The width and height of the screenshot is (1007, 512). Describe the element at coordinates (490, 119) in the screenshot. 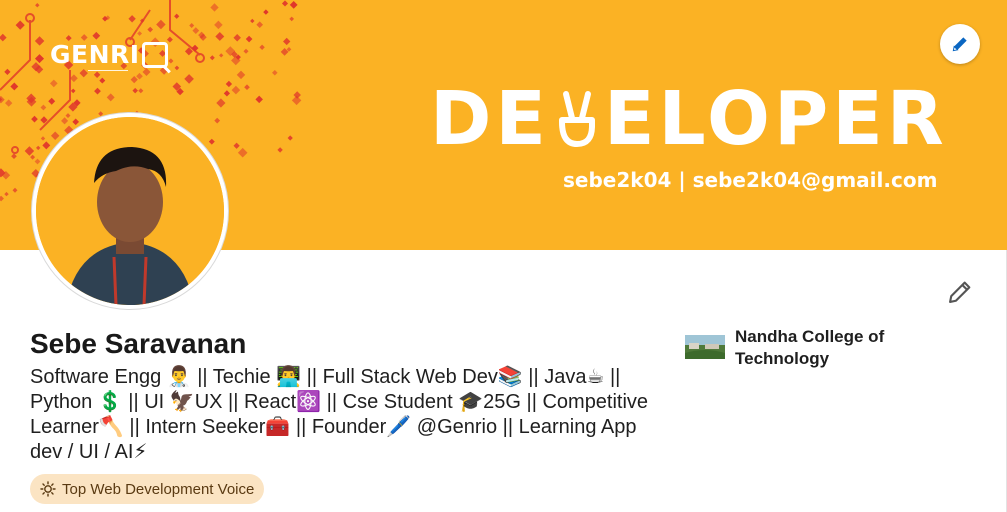

I see `banner-headline-left: DE` at that location.